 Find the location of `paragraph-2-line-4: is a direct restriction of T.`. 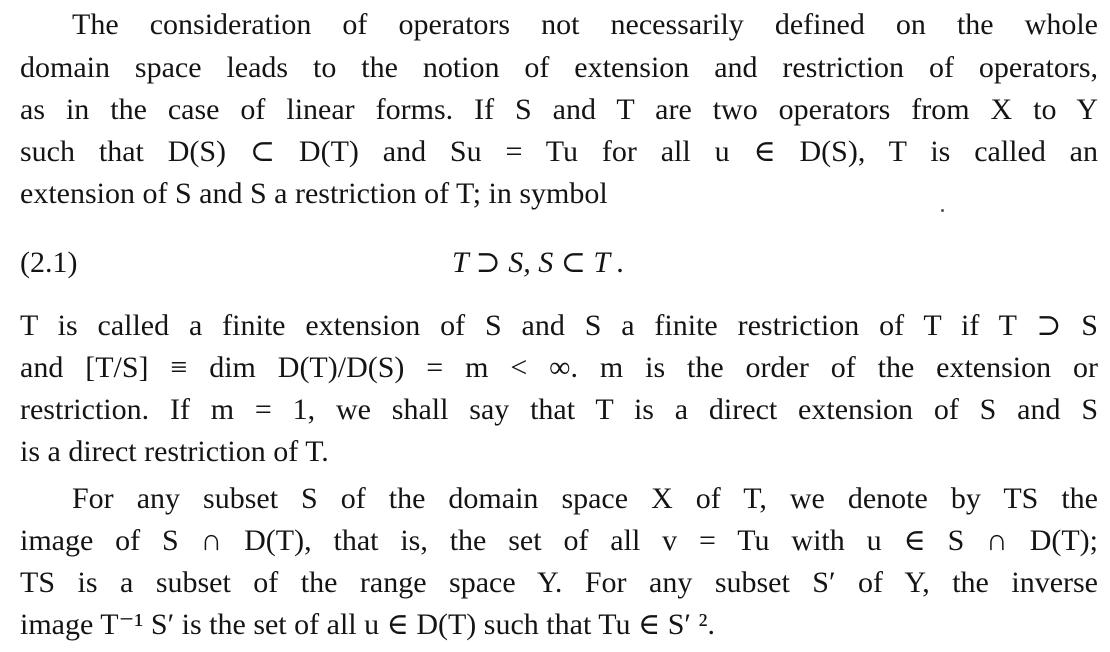

paragraph-2-line-4: is a direct restriction of T. is located at coordinates (174, 451).